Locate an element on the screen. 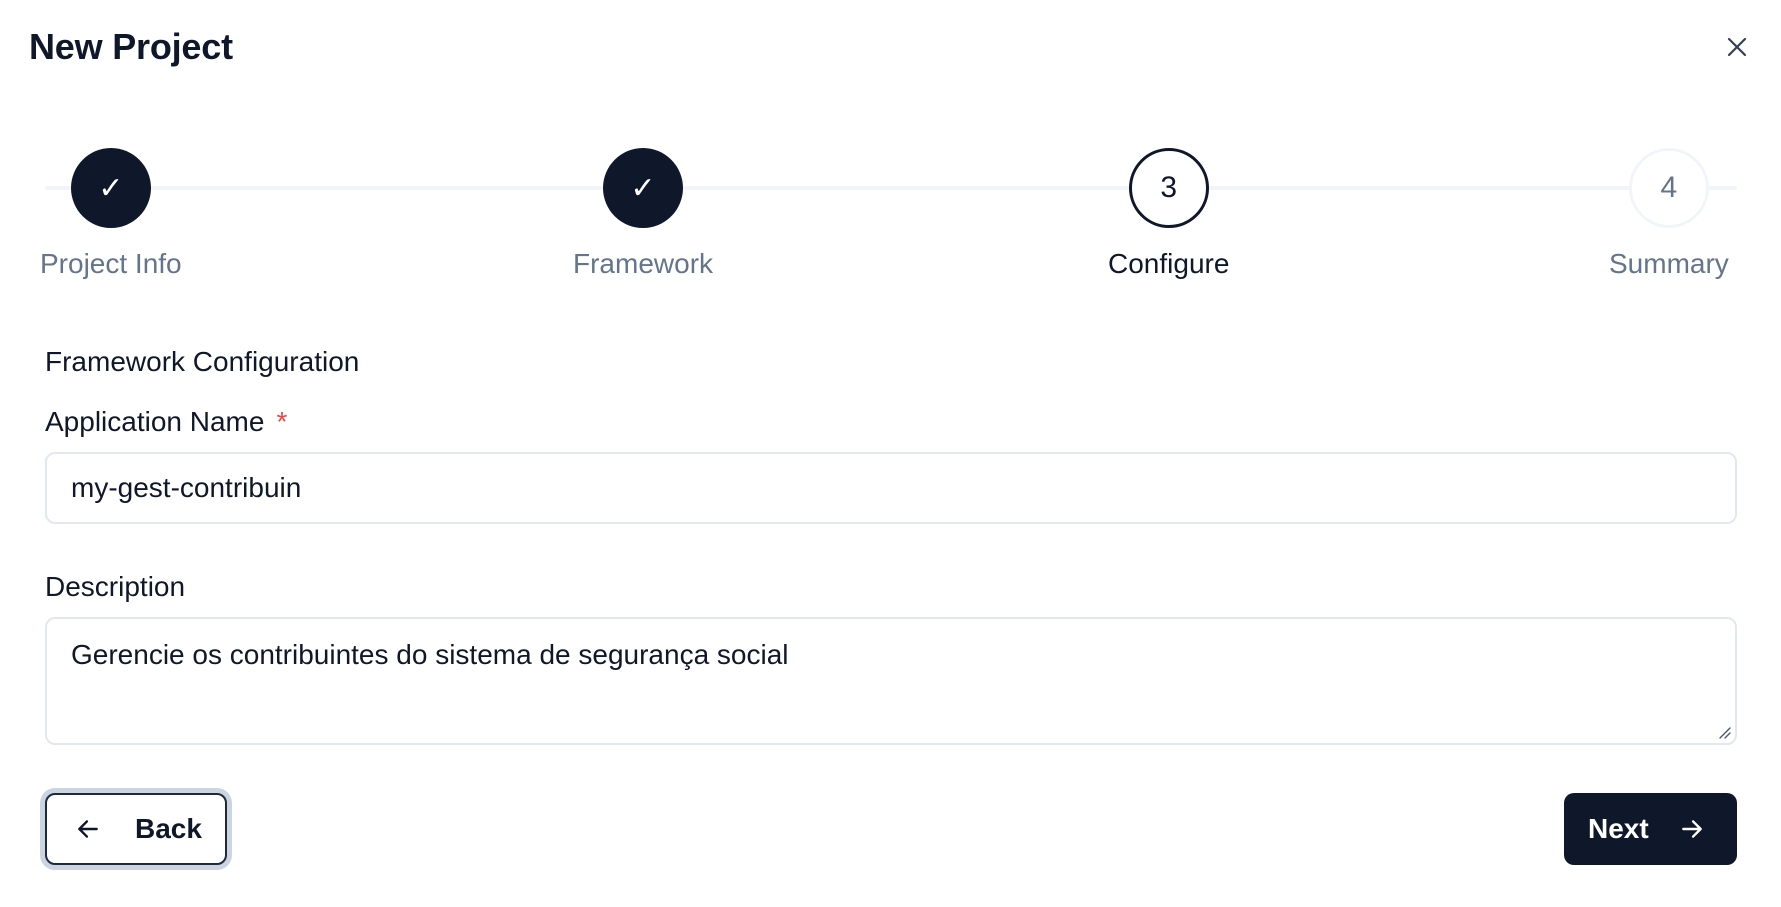  close-icon is located at coordinates (1737, 47).